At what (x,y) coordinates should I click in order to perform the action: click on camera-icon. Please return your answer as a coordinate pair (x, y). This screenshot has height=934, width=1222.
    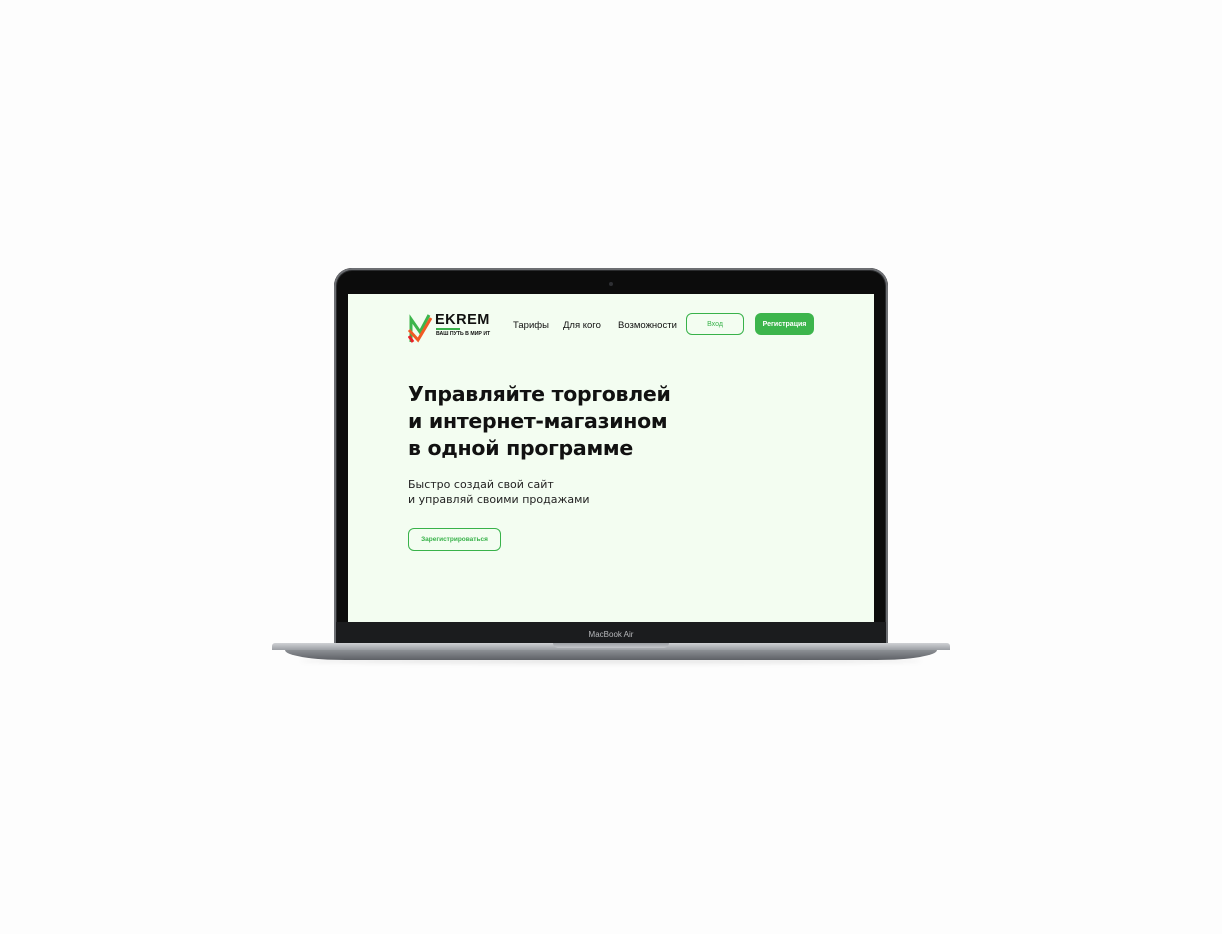
    Looking at the image, I should click on (611, 284).